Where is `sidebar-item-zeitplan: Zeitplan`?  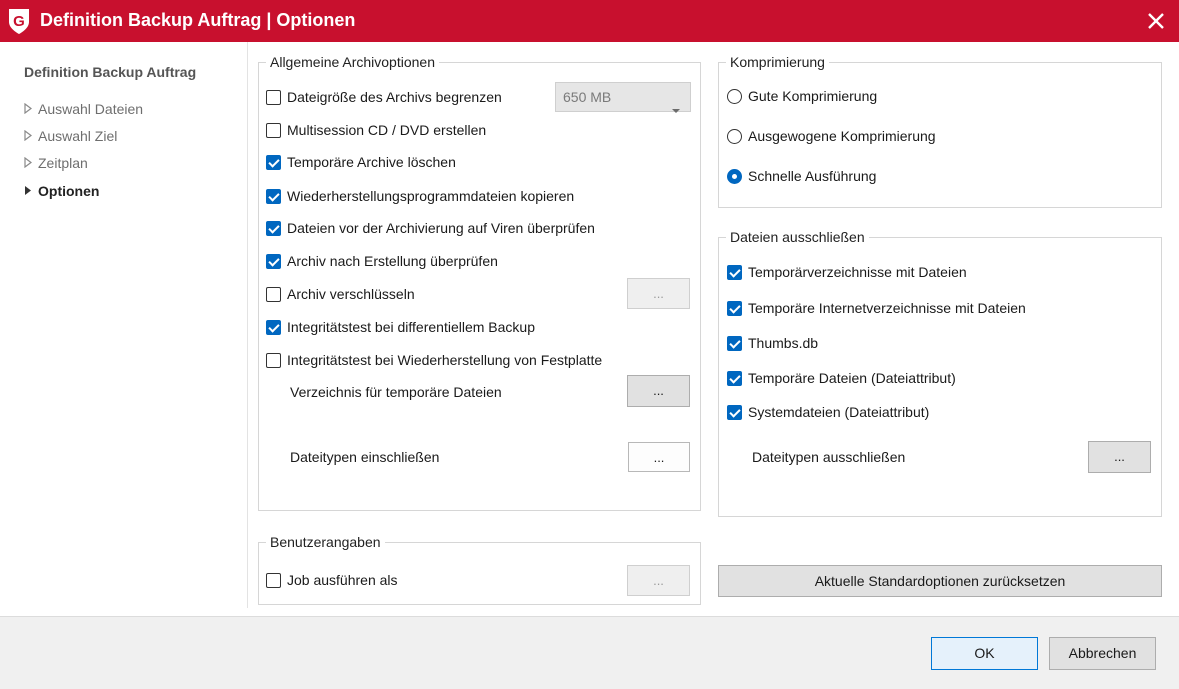 sidebar-item-zeitplan: Zeitplan is located at coordinates (56, 163).